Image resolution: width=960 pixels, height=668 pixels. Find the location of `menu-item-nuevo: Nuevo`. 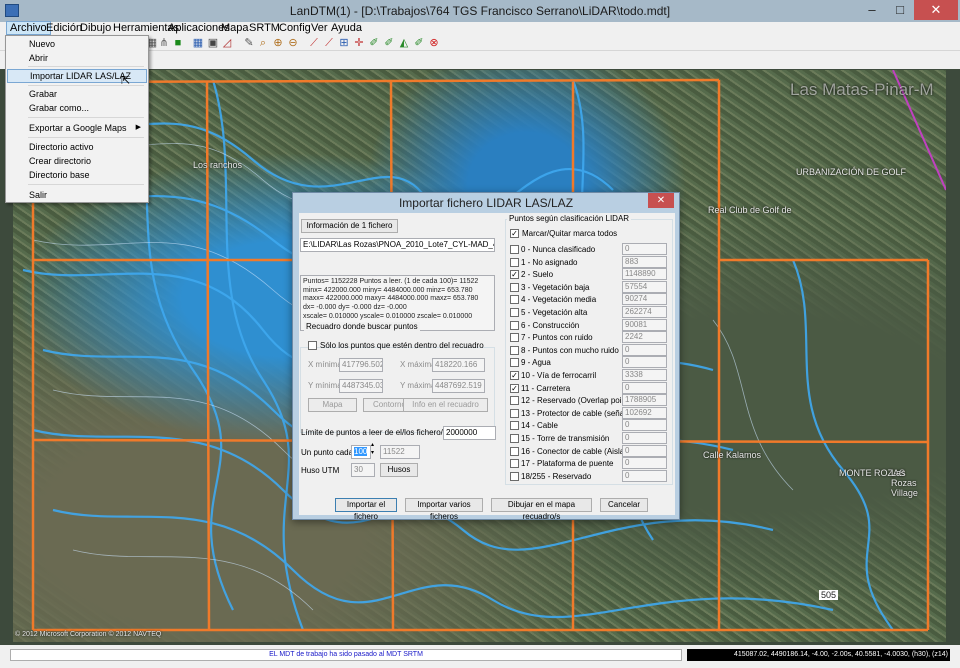

menu-item-nuevo: Nuevo is located at coordinates (77, 44).